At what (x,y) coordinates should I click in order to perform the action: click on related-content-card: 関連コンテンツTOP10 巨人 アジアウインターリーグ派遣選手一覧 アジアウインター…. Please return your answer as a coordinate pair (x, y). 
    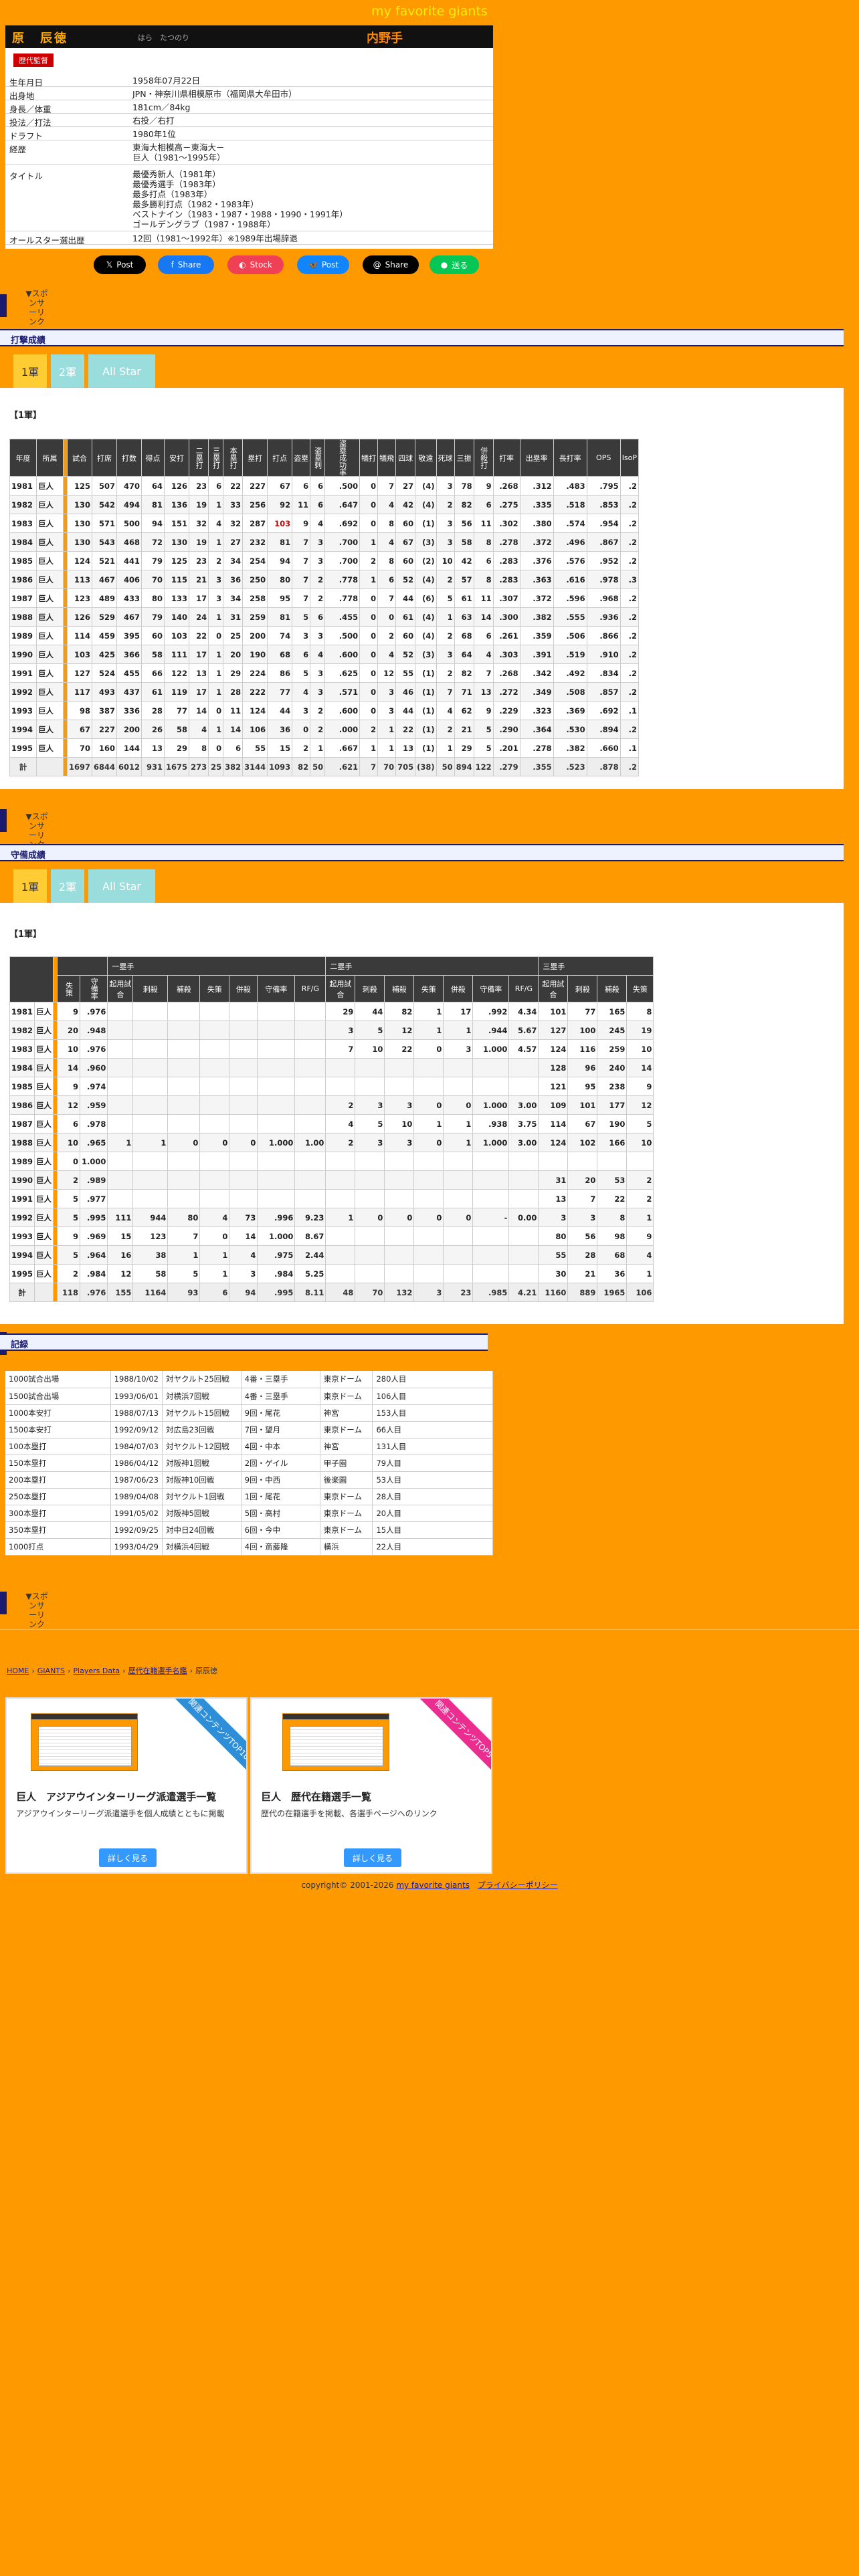
    Looking at the image, I should click on (127, 1785).